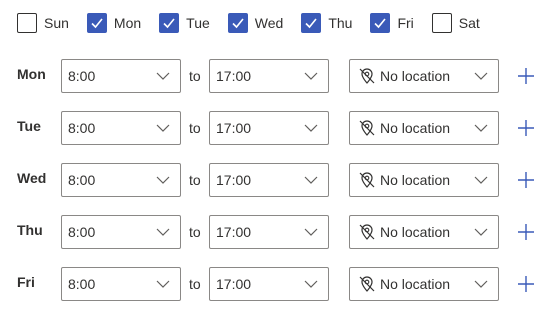  What do you see at coordinates (27, 23) in the screenshot?
I see `checkbox-sun` at bounding box center [27, 23].